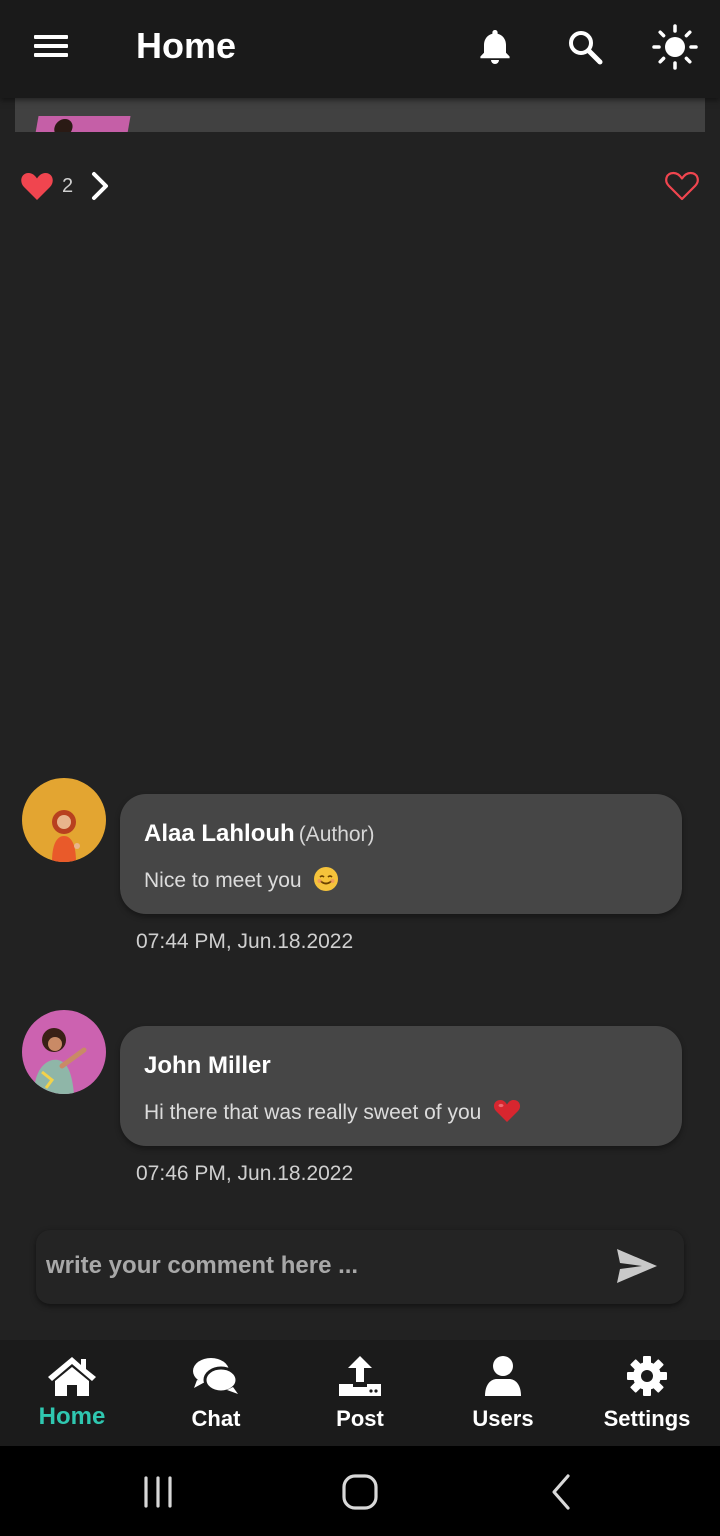 This screenshot has height=1536, width=720. I want to click on menu-icon, so click(52, 46).